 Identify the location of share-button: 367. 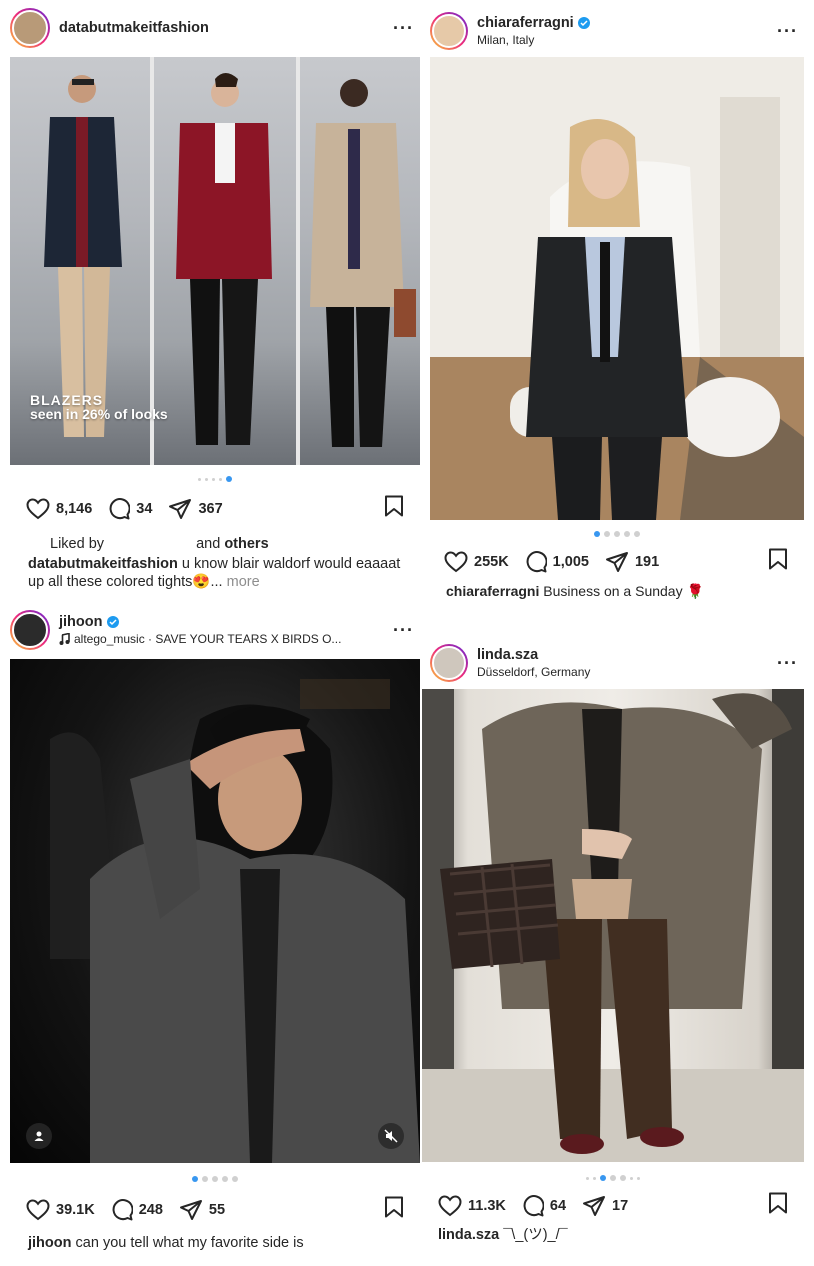
(195, 509).